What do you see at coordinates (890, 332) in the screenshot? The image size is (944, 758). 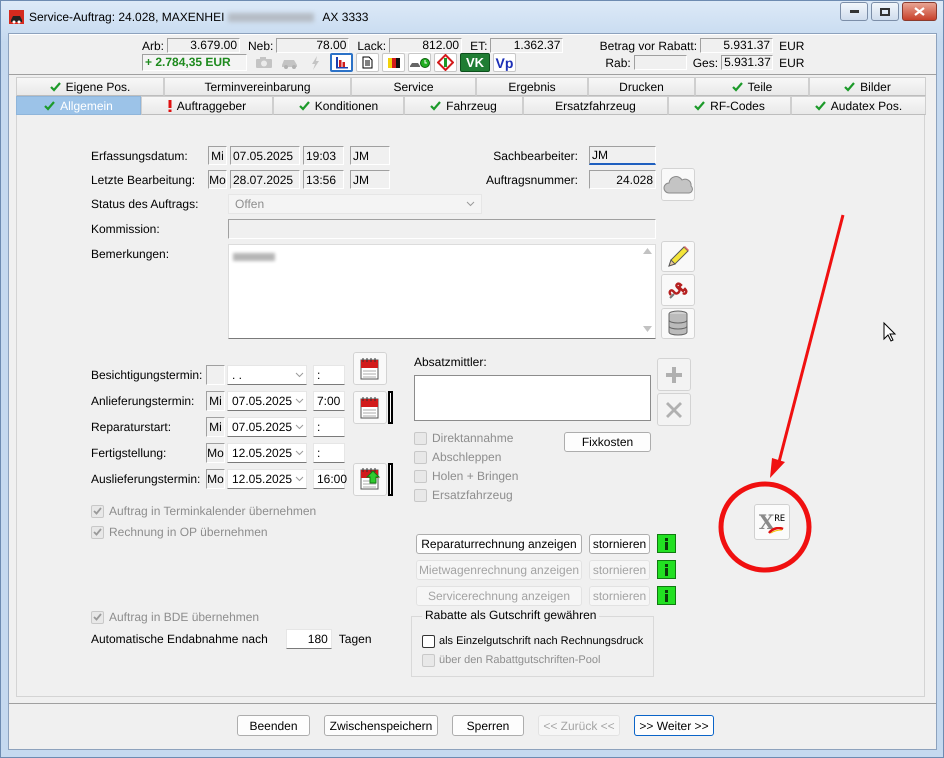 I see `cursor-icon` at bounding box center [890, 332].